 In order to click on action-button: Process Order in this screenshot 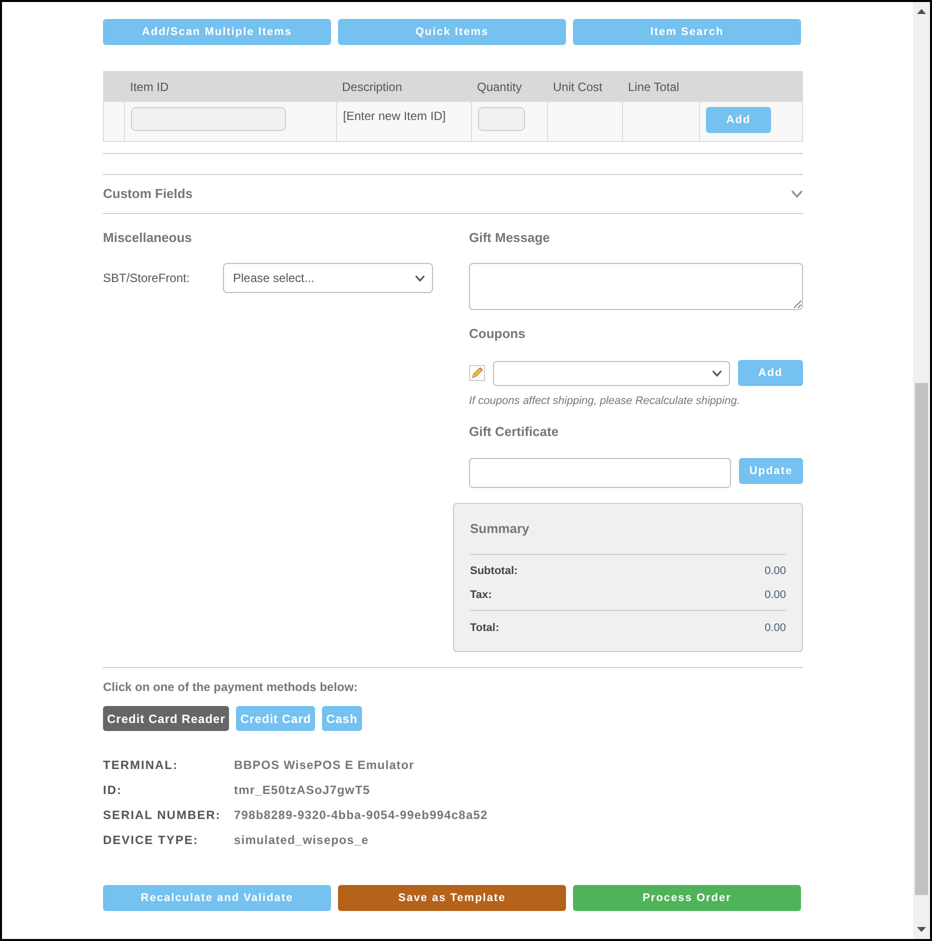, I will do `click(687, 898)`.